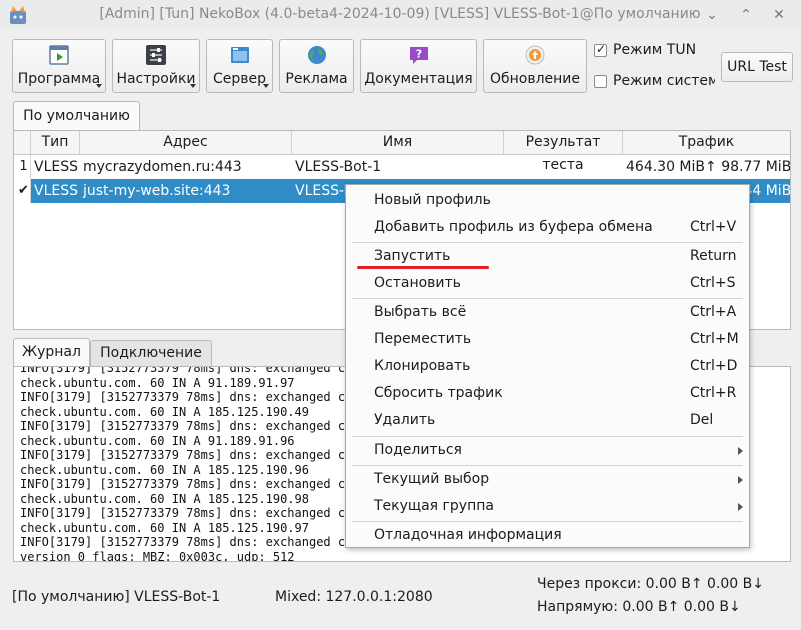  What do you see at coordinates (600, 81) in the screenshot?
I see `system-proxy-checkbox` at bounding box center [600, 81].